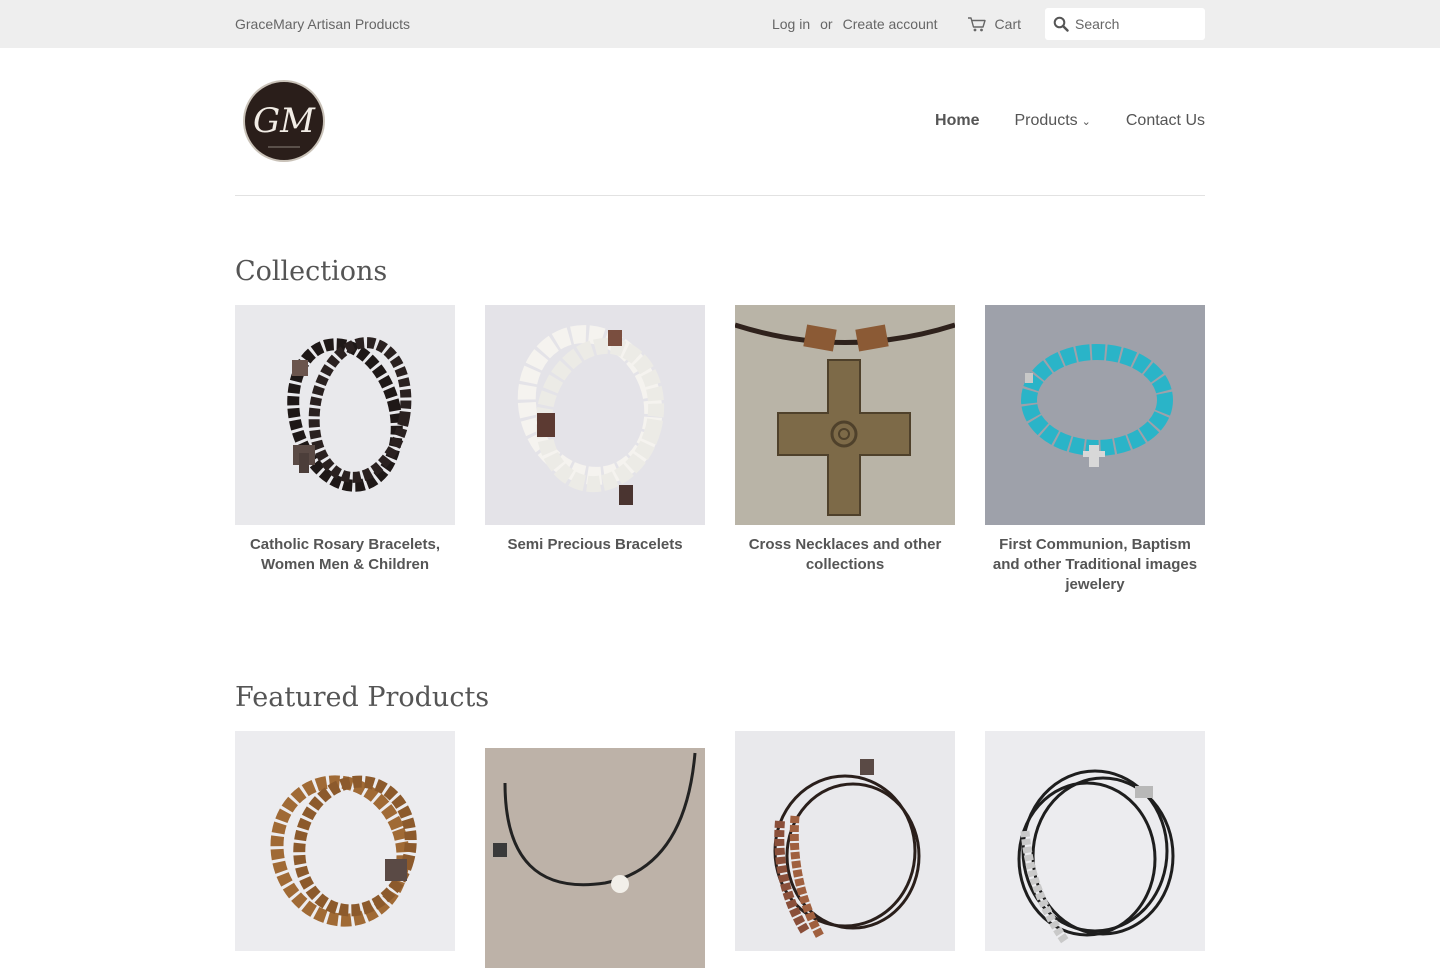 The height and width of the screenshot is (968, 1440). I want to click on collection-image-cross, so click(845, 415).